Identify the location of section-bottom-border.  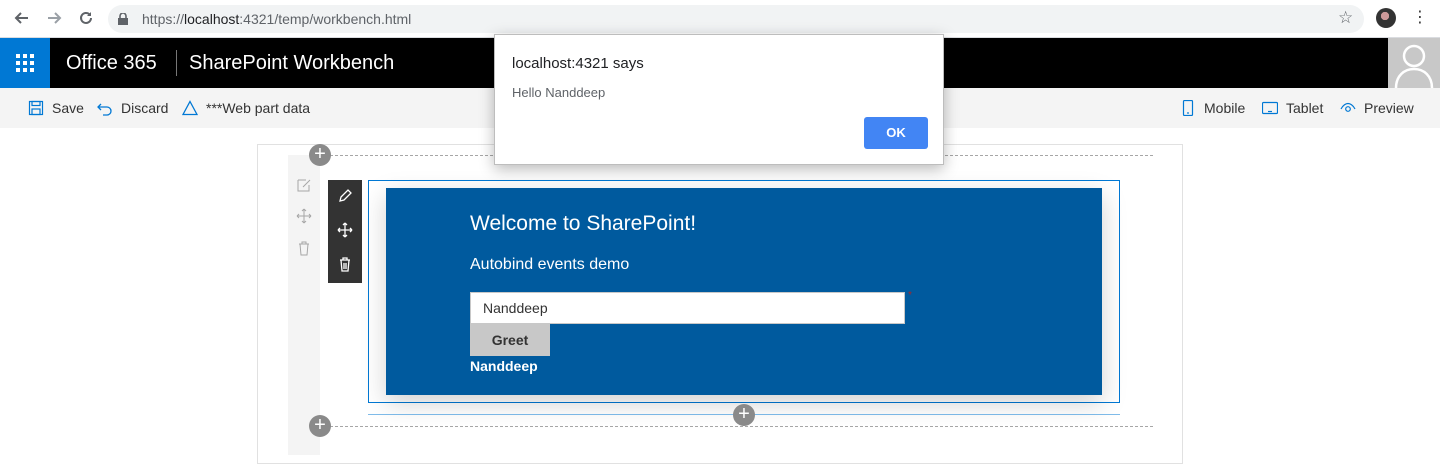
(741, 426).